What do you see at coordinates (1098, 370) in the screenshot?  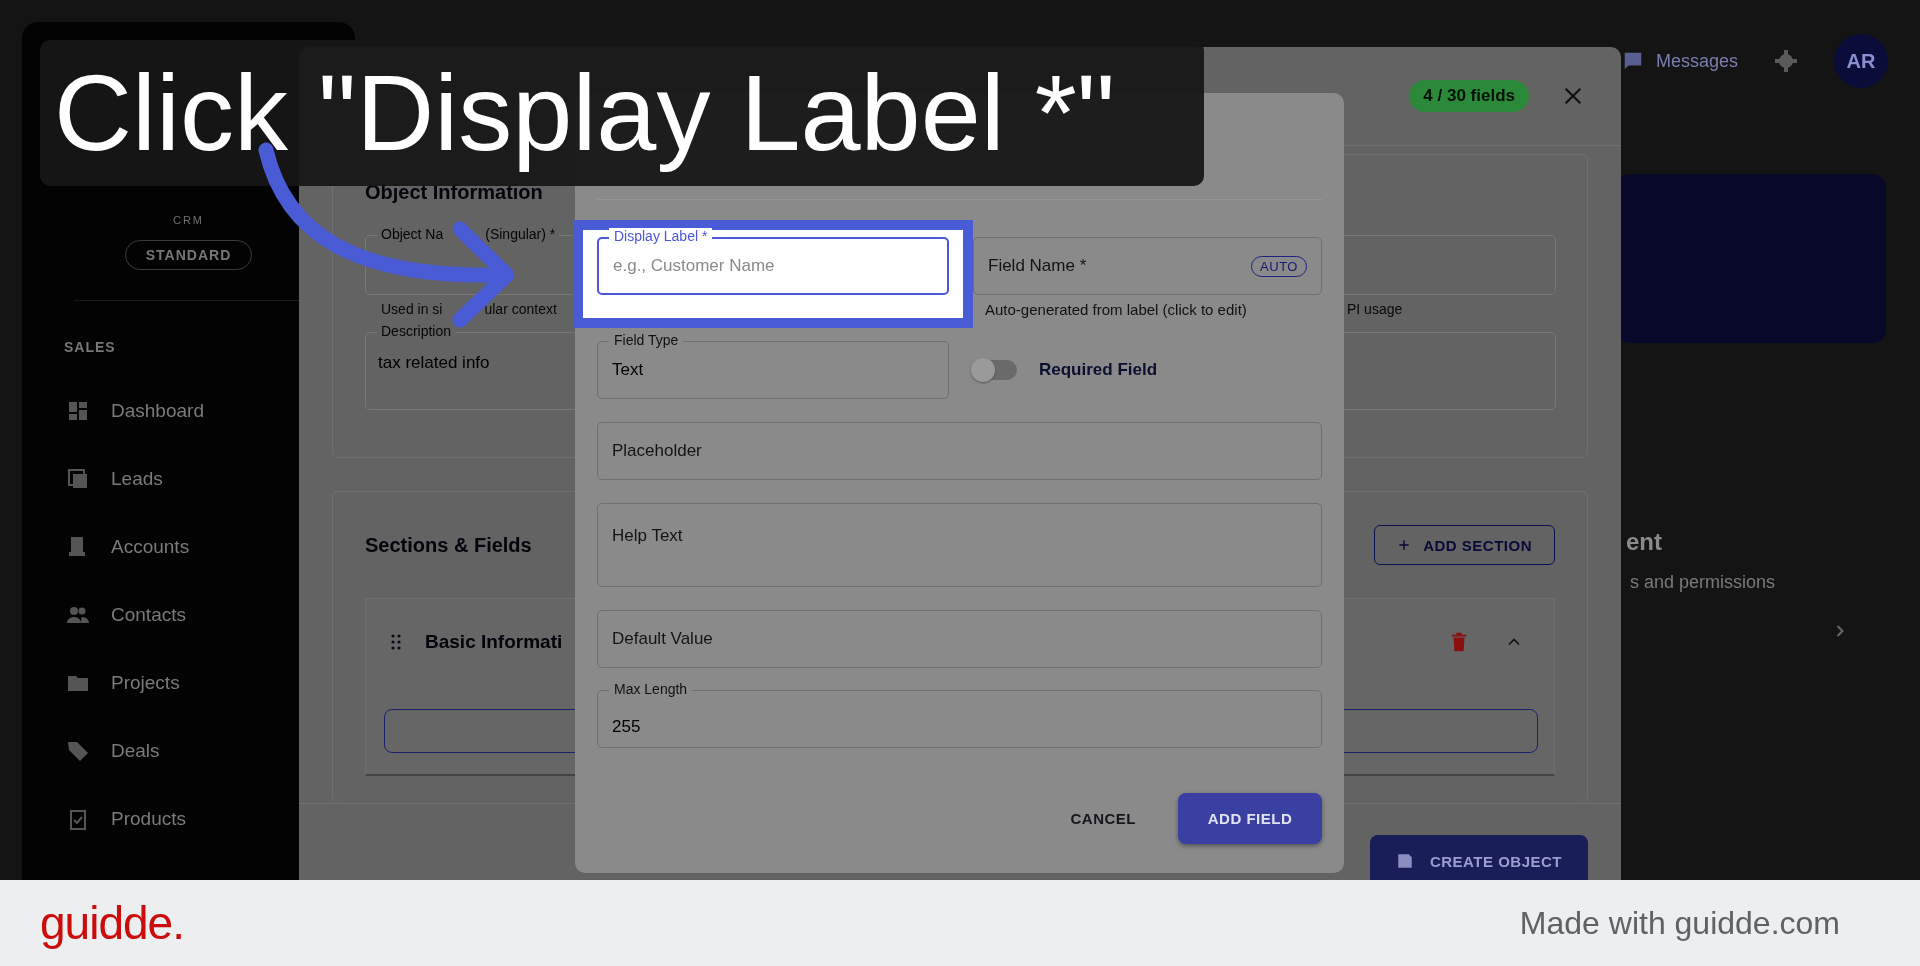 I see `toggle-label: Required Field` at bounding box center [1098, 370].